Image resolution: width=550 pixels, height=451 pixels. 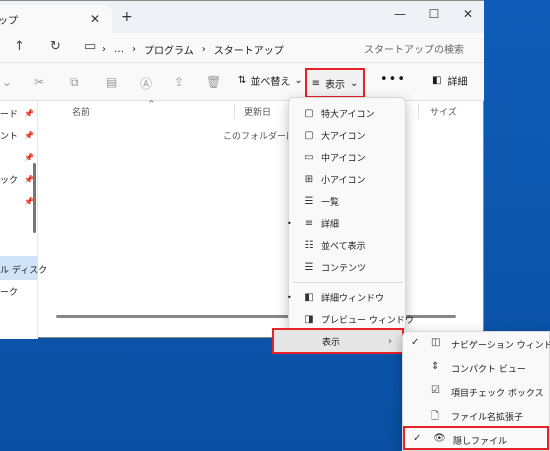 I want to click on menu-item-details: • ≡ 詳細, so click(x=346, y=223).